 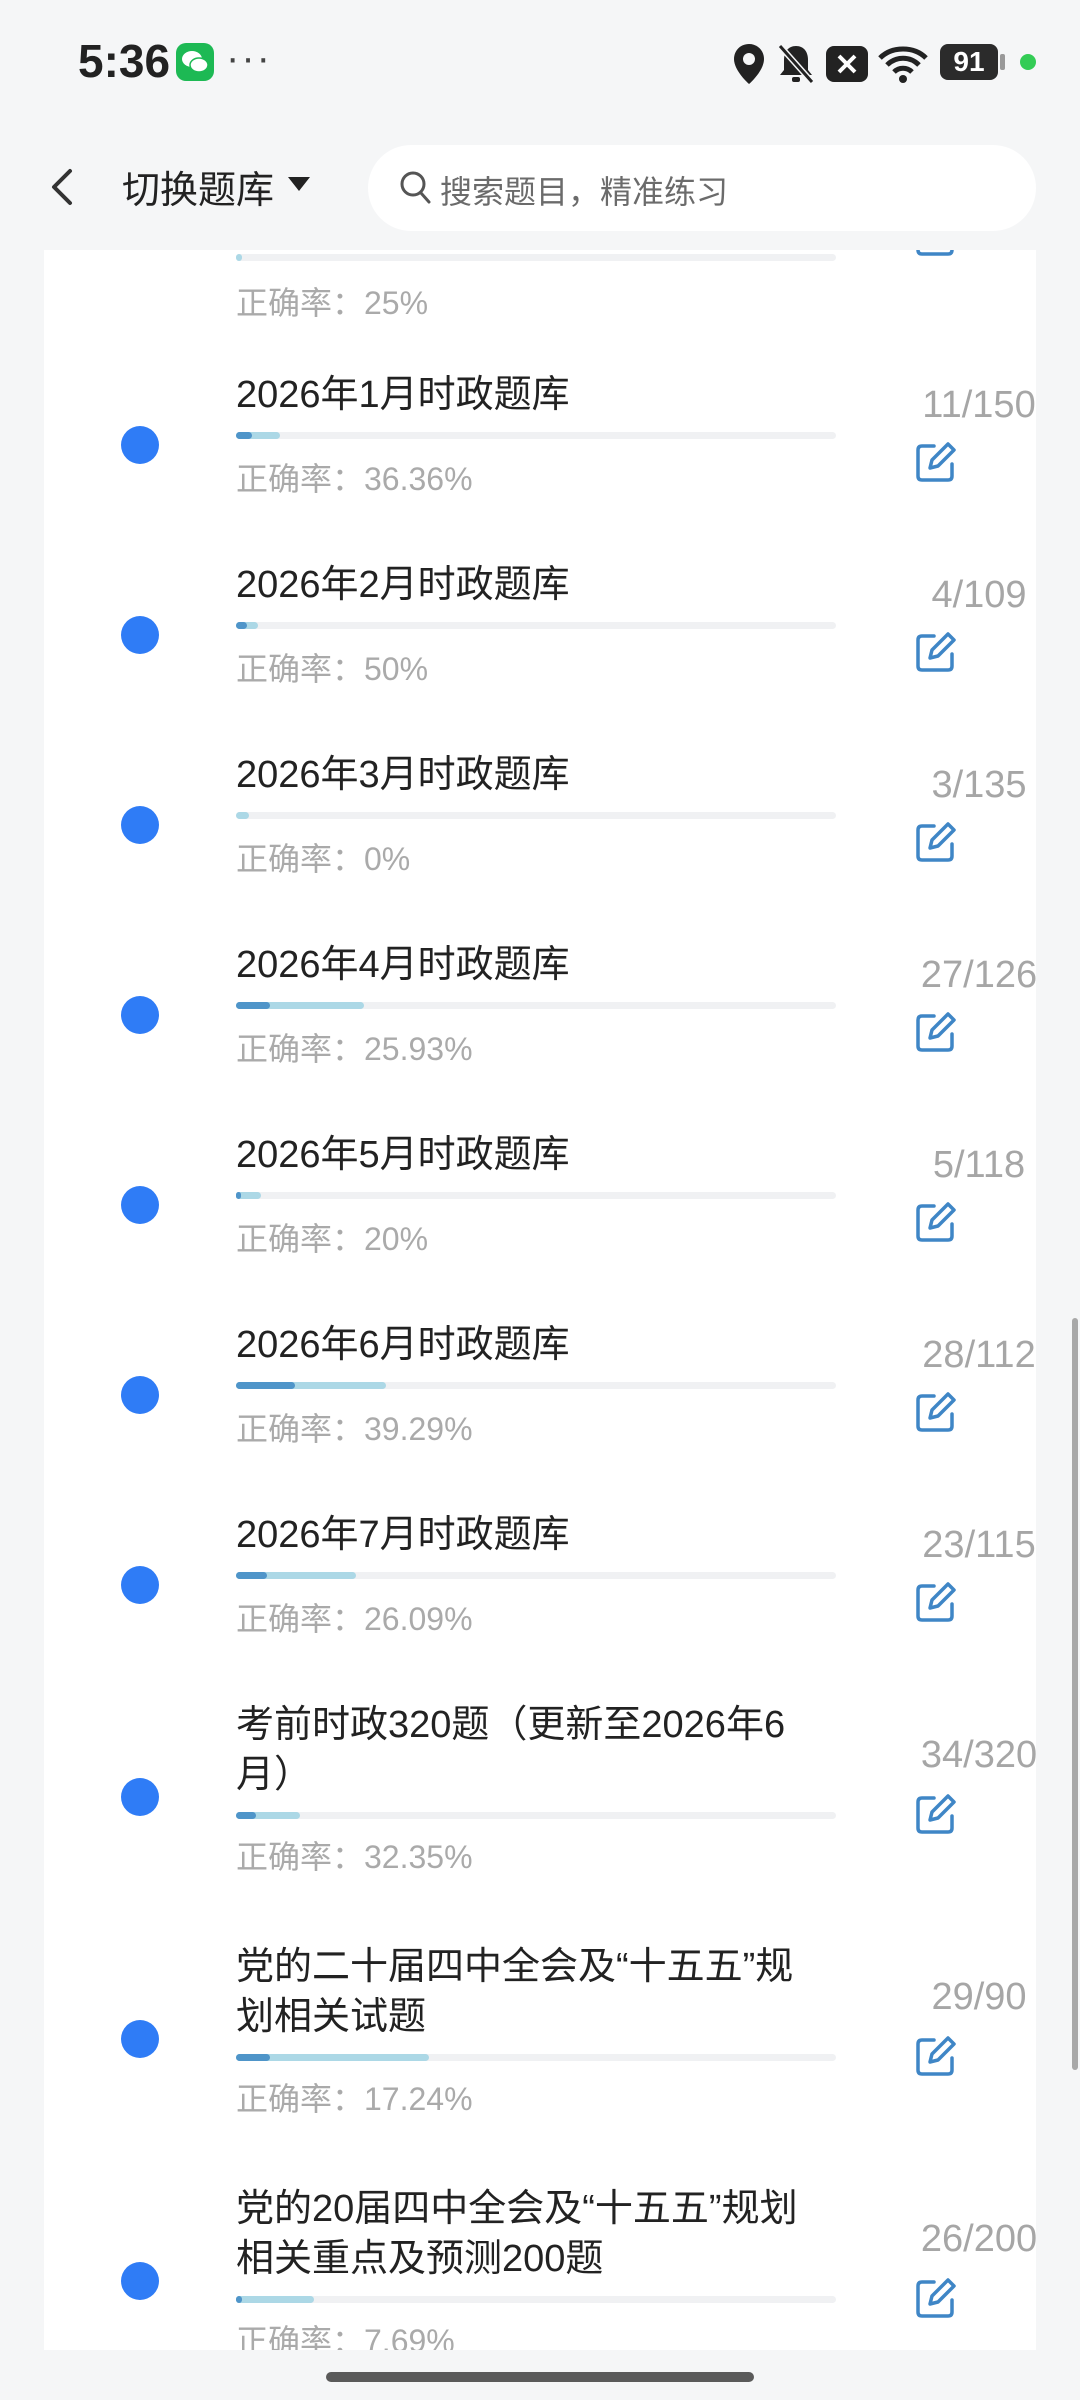 I want to click on accuracy-text: 正确率：25%, so click(x=332, y=303).